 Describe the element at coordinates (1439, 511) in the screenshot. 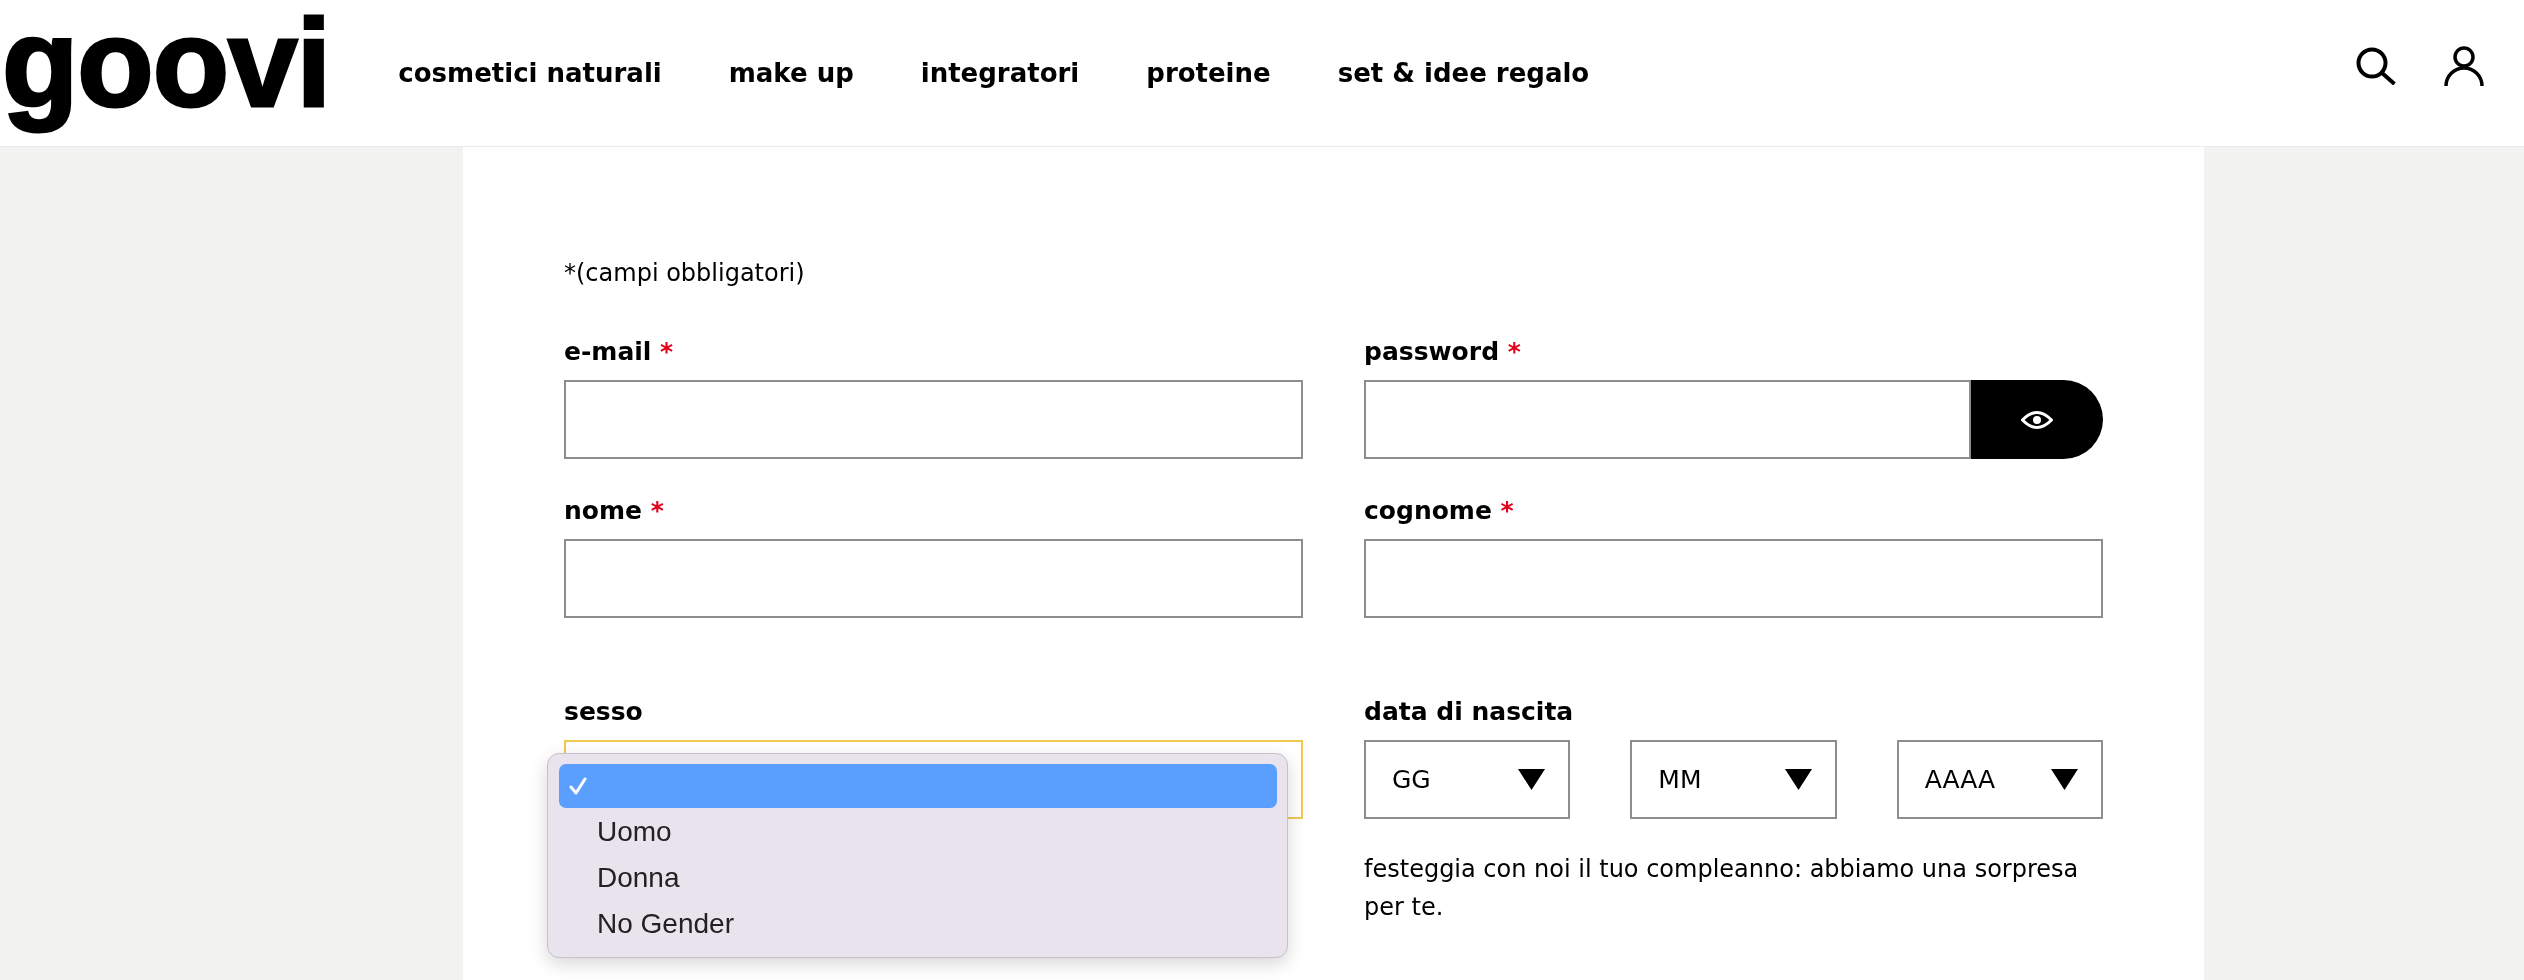

I see `field-label: cognome *` at that location.